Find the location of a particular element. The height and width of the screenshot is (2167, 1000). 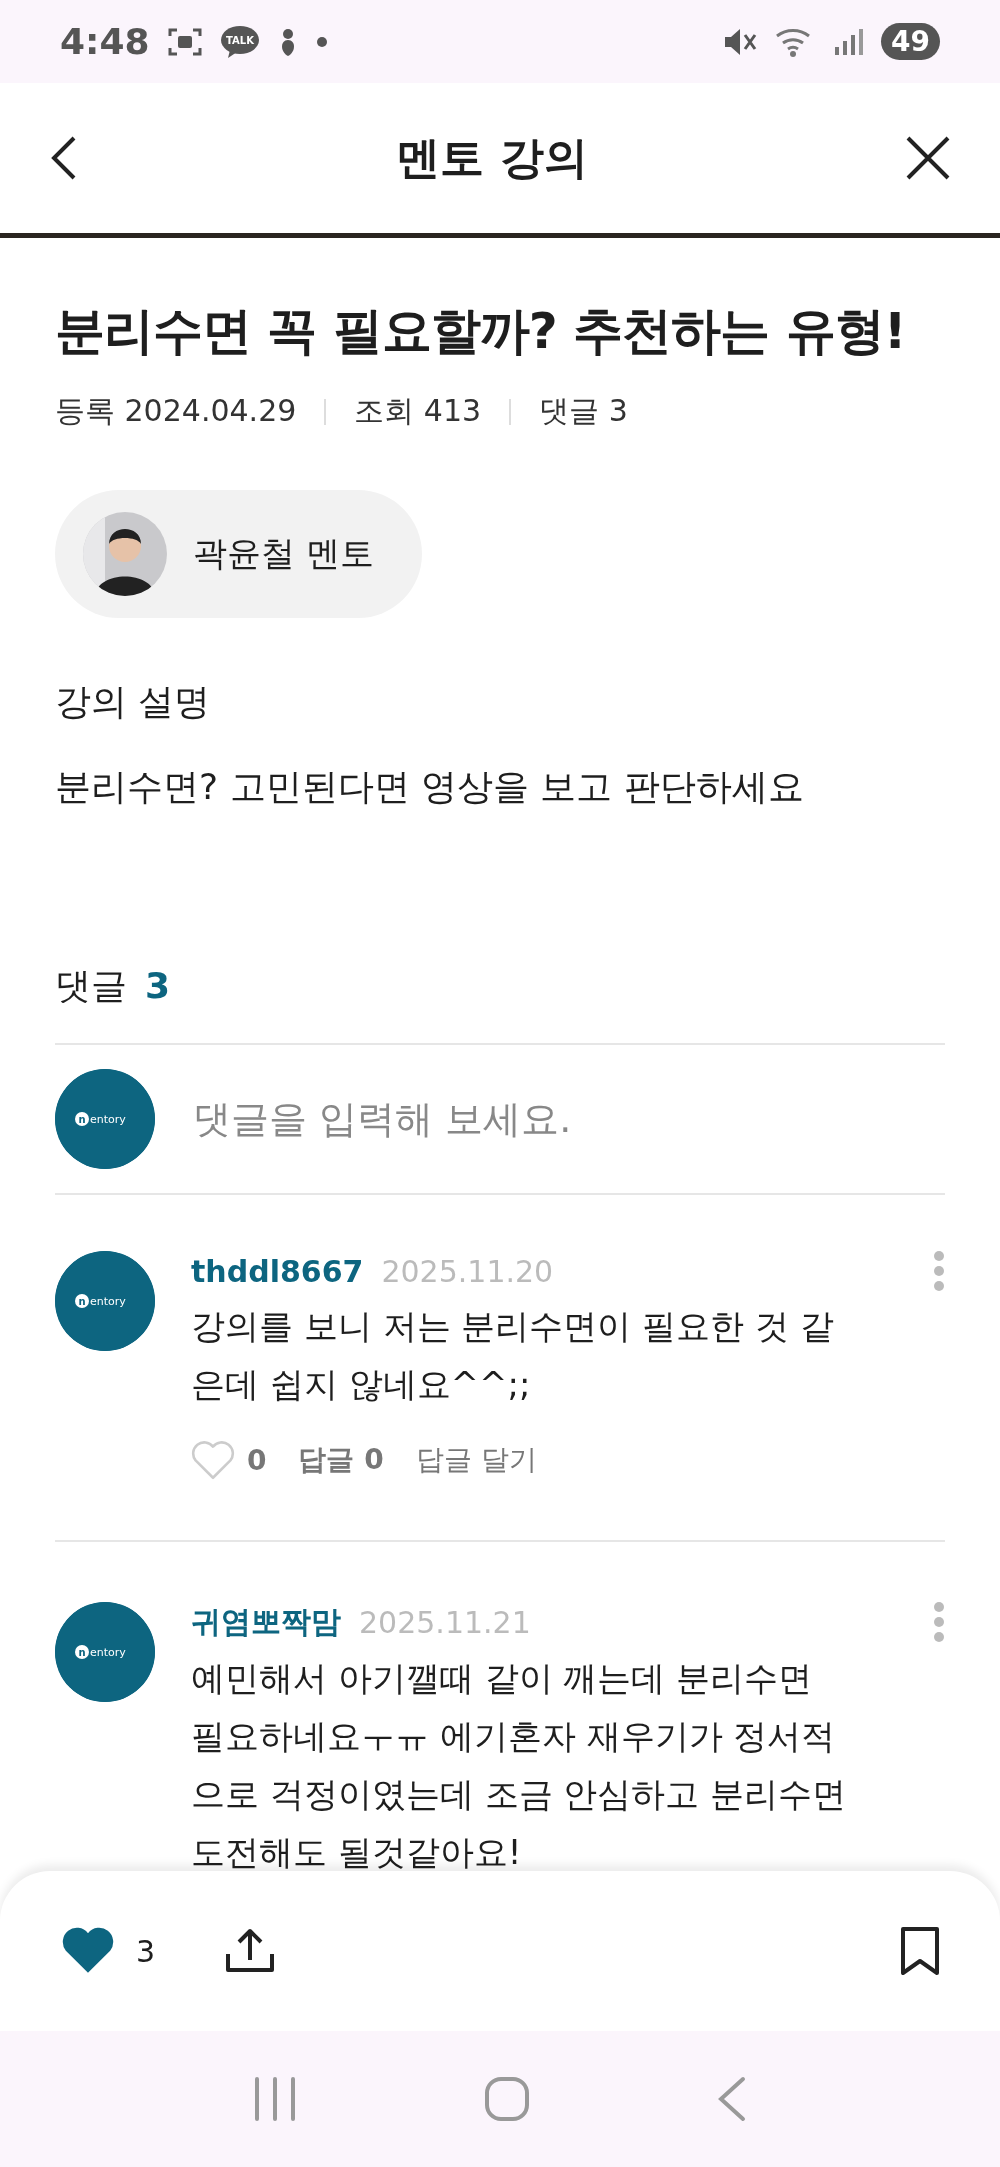

page-title: 멘토 강의 is located at coordinates (492, 157).